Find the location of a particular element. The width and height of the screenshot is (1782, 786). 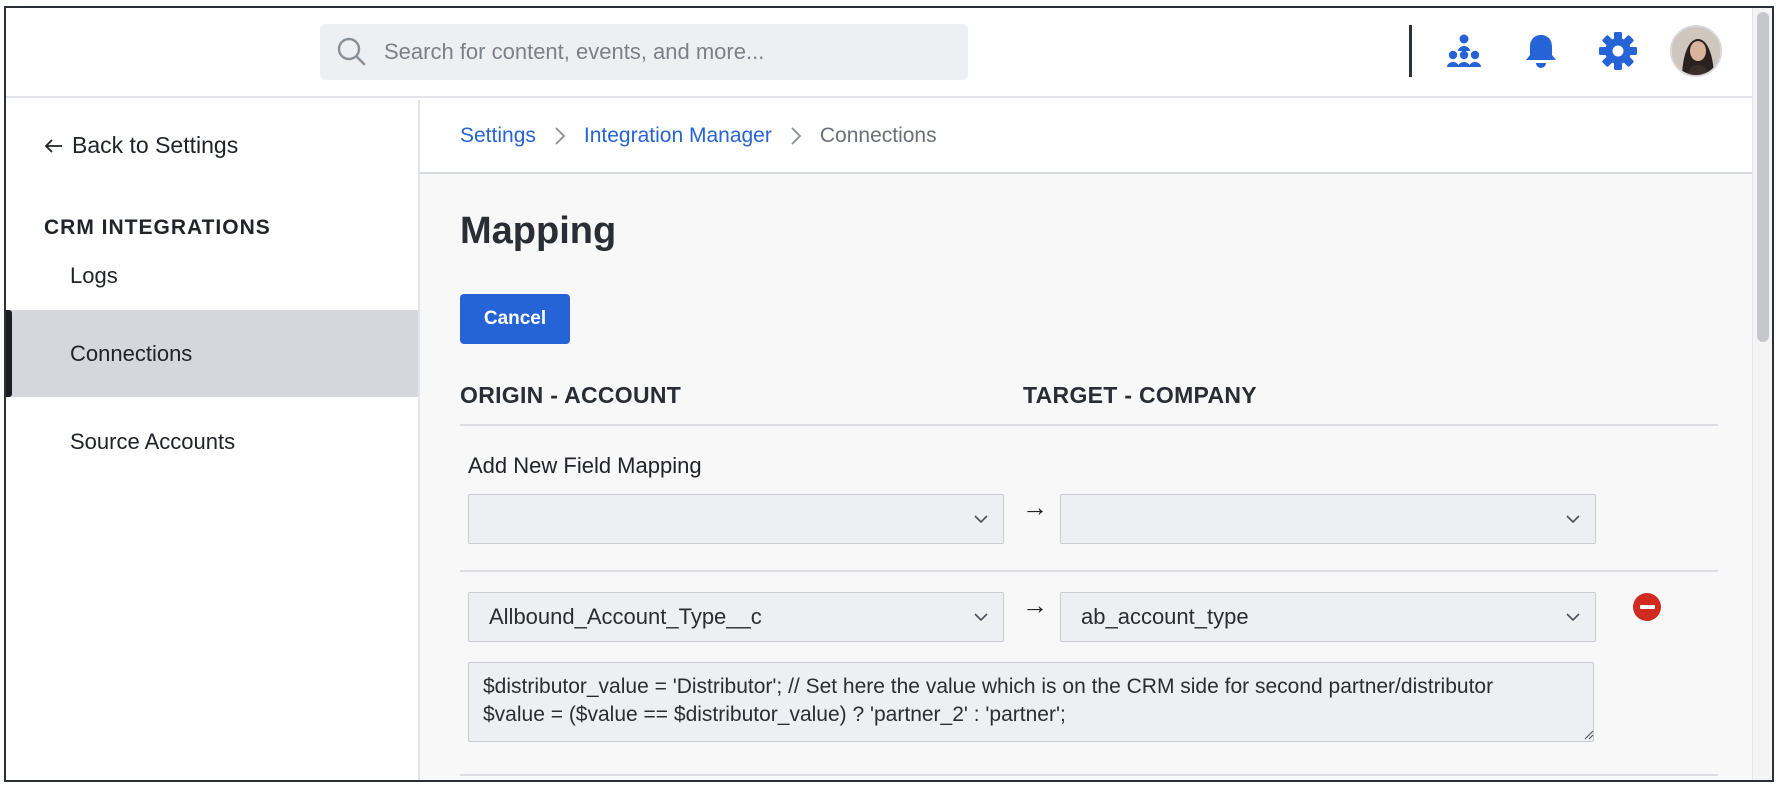

user-avatar is located at coordinates (1696, 51).